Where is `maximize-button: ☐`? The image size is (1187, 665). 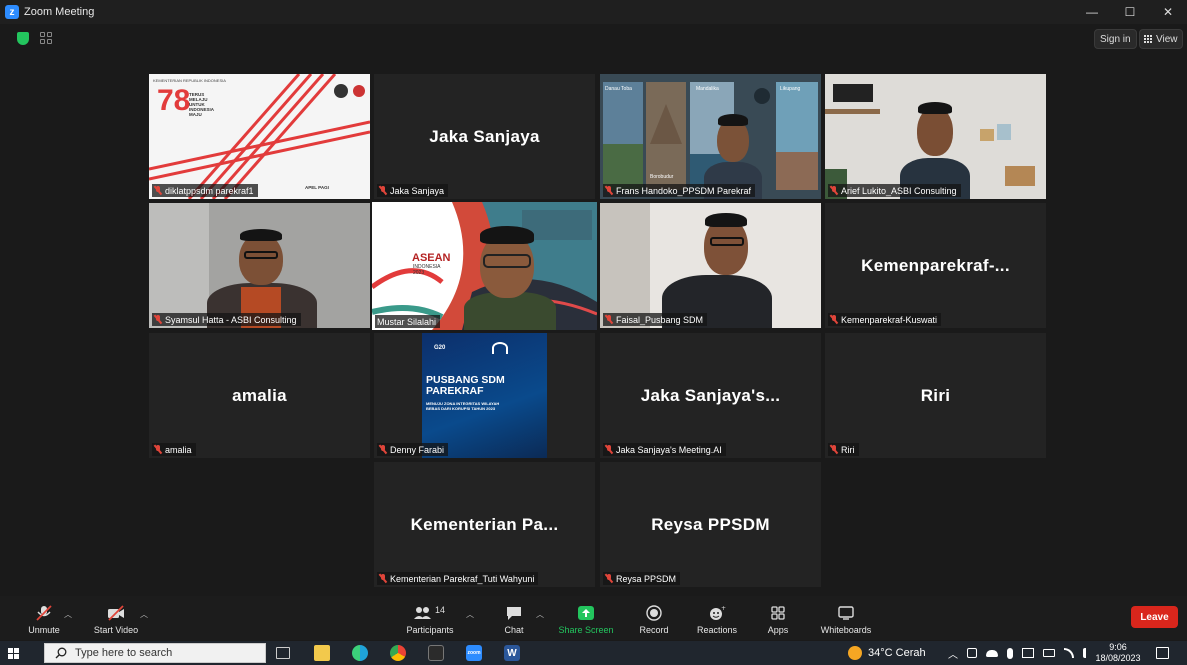
maximize-button: ☐ is located at coordinates (1130, 12).